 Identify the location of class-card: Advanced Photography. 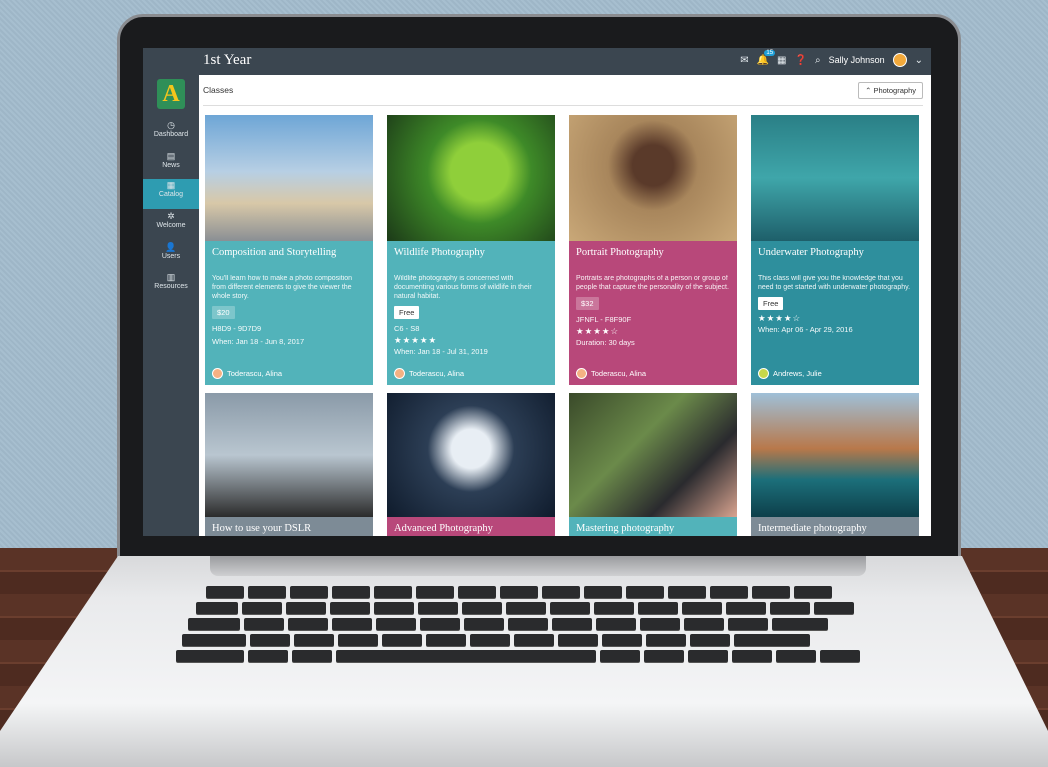
(471, 464).